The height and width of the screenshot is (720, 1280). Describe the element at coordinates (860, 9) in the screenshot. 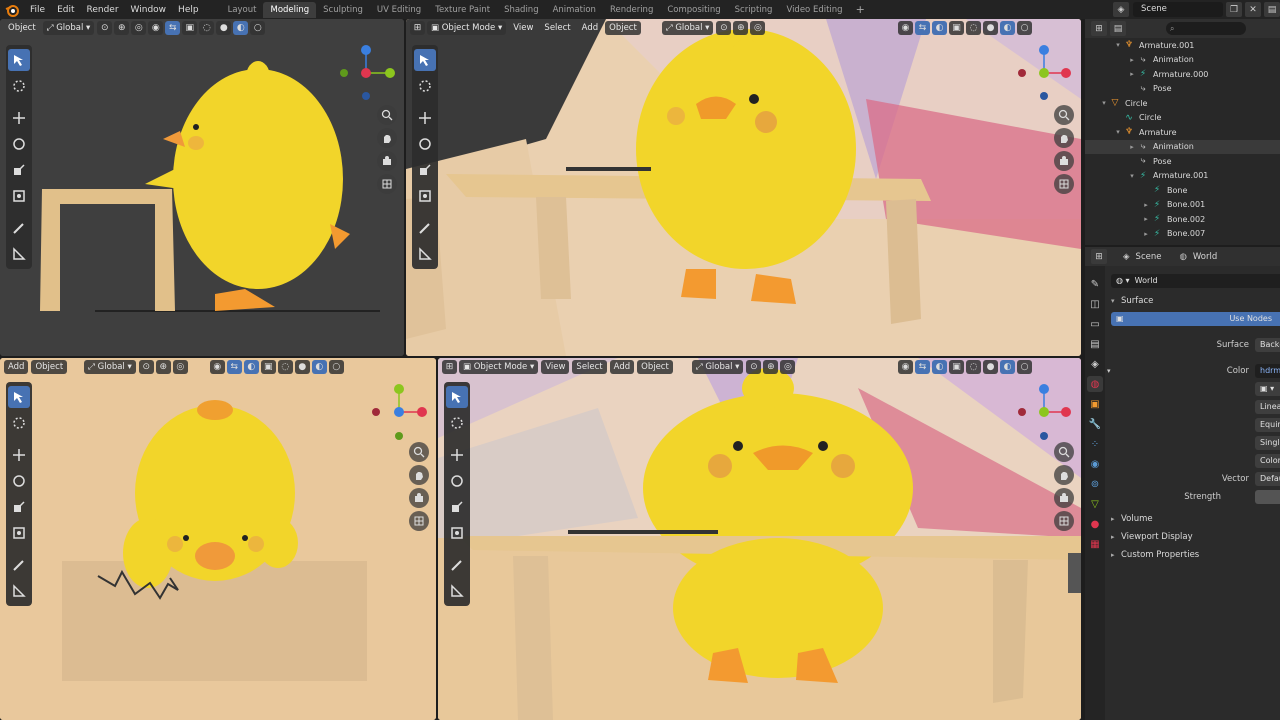

I see `add-workspace-button: +` at that location.